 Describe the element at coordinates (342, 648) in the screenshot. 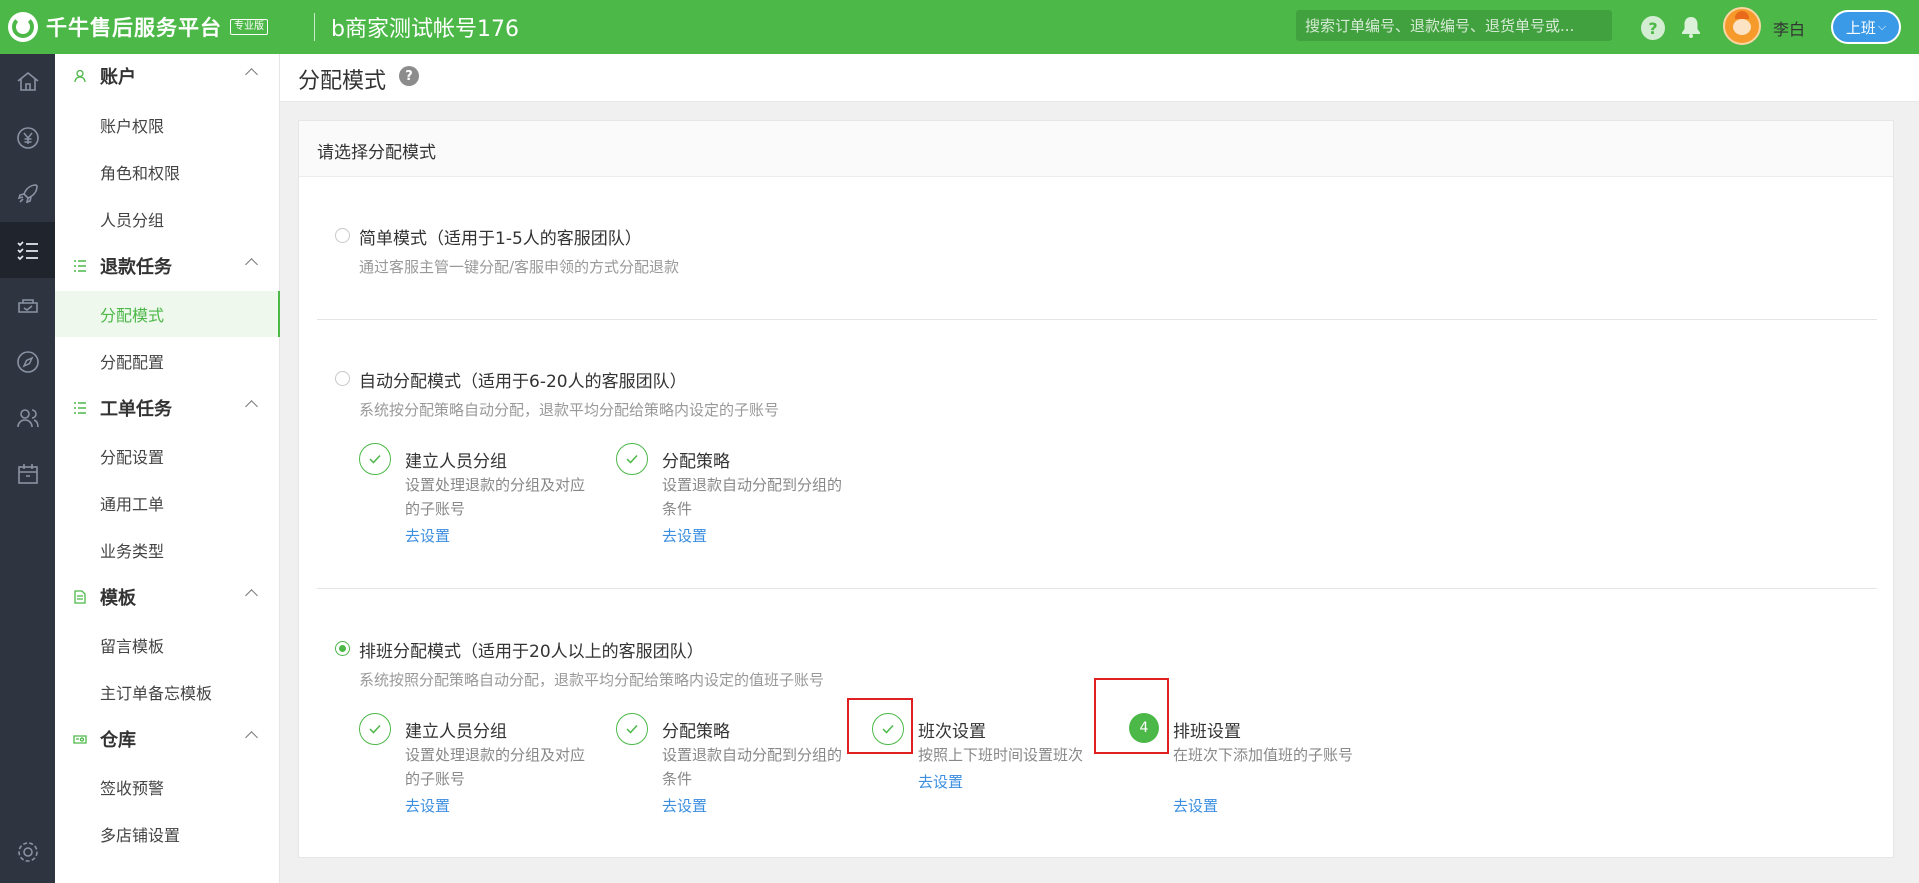

I see `shift-mode-radio` at that location.